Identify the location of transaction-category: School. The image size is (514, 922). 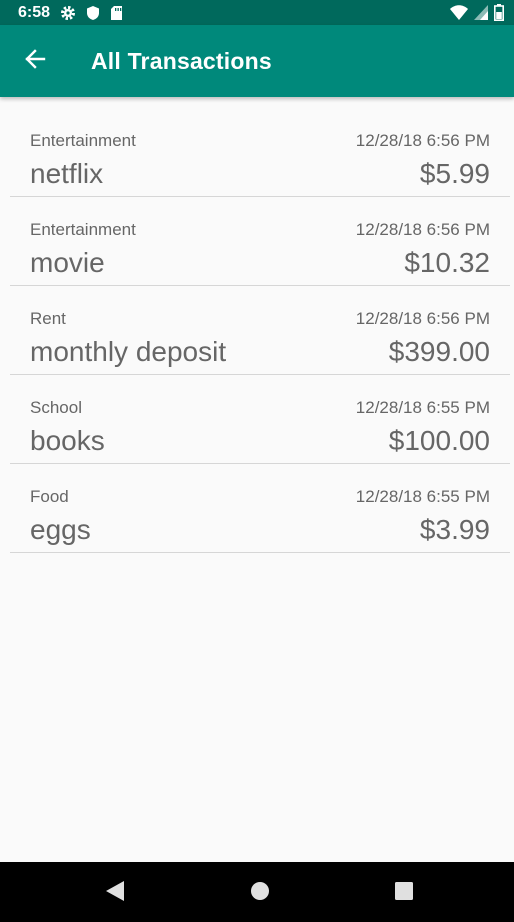
(56, 407).